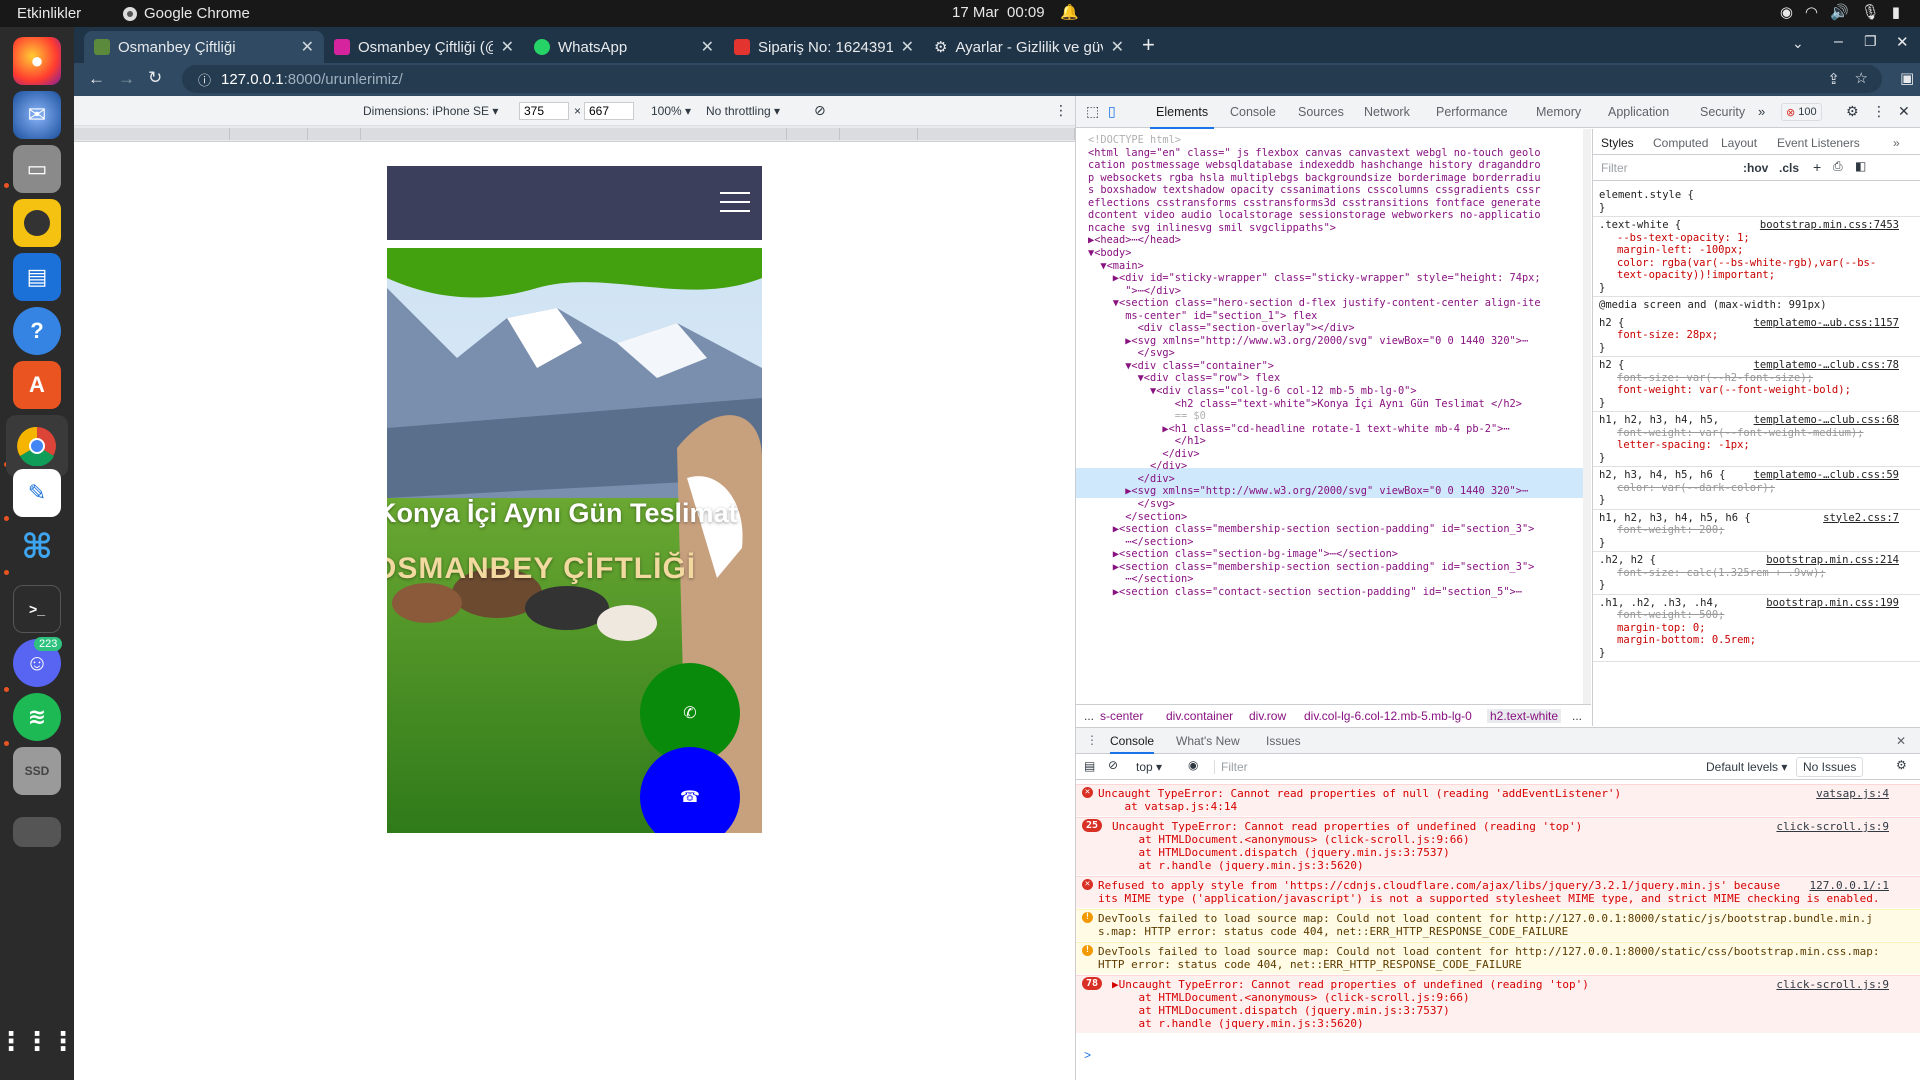 This screenshot has height=1080, width=1920. Describe the element at coordinates (1399, 767) in the screenshot. I see `console-filter-input: Filter` at that location.